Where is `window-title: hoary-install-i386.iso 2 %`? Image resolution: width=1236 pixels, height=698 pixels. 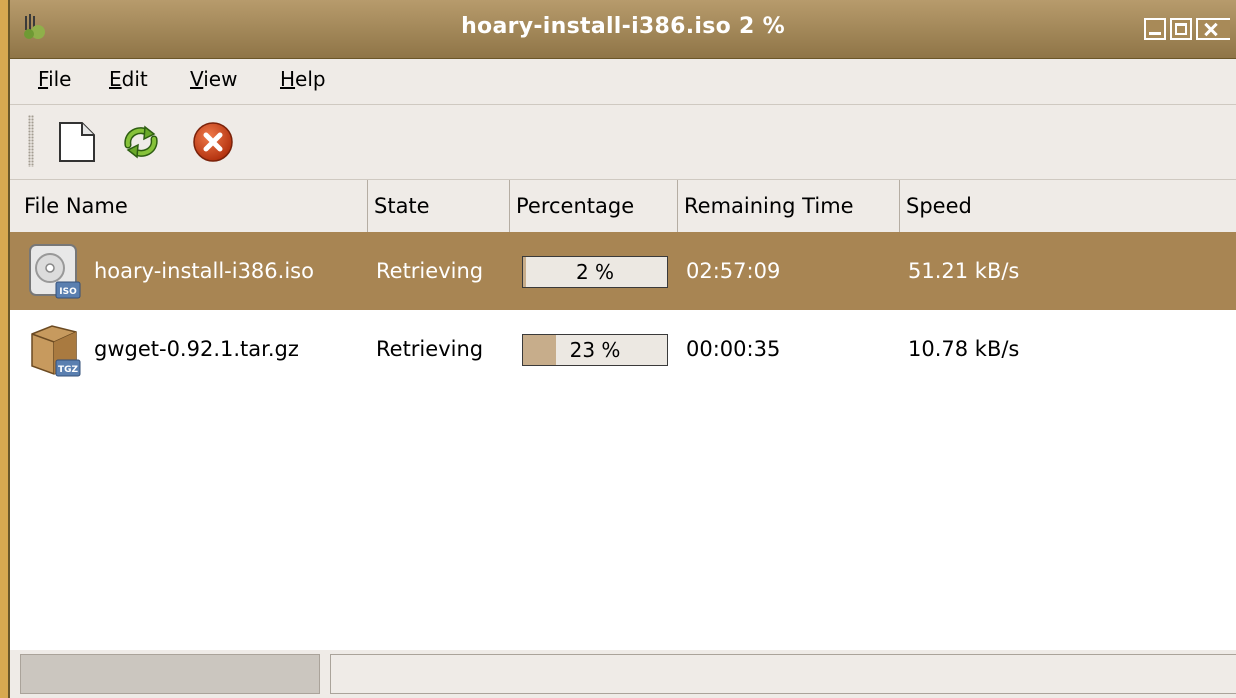 window-title: hoary-install-i386.iso 2 % is located at coordinates (623, 26).